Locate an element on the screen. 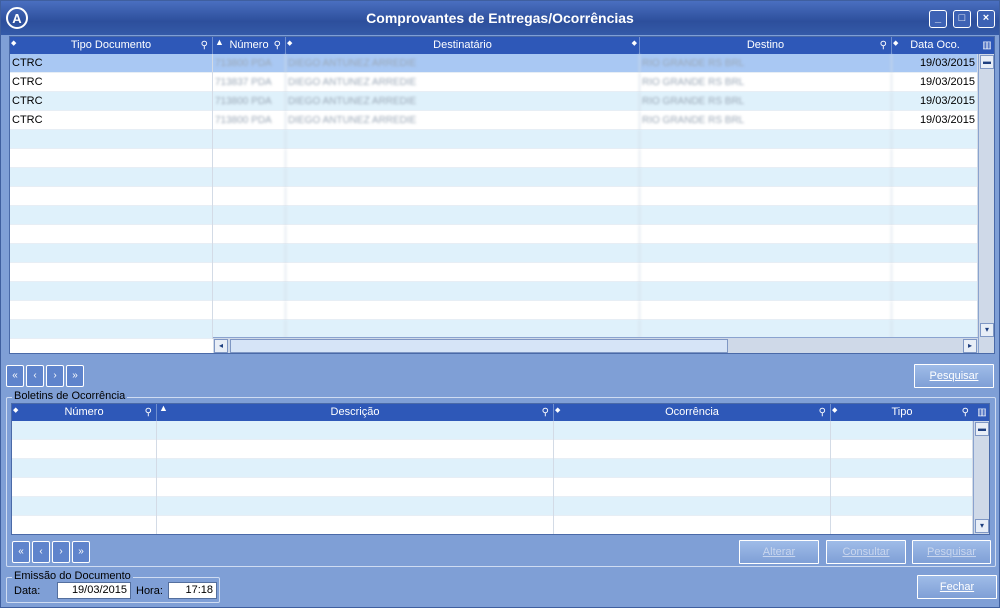 Image resolution: width=1000 pixels, height=608 pixels. scroll-left-icon: ◂ is located at coordinates (221, 346).